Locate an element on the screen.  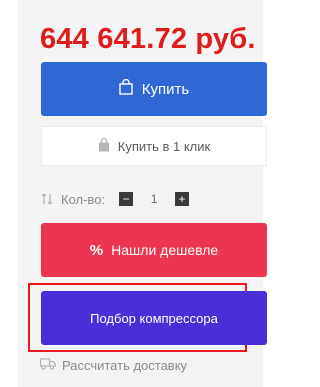
found-cheaper-button: % Нашли дешевле is located at coordinates (154, 250).